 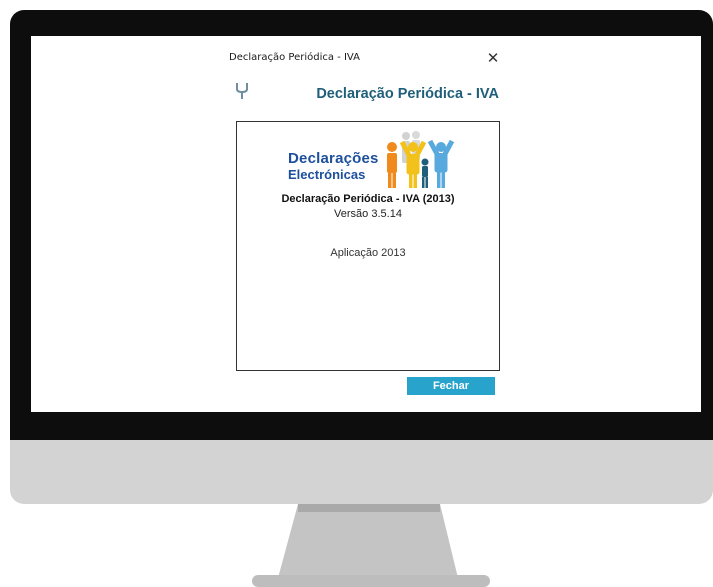 What do you see at coordinates (333, 158) in the screenshot?
I see `logo-text-line1: Declarações` at bounding box center [333, 158].